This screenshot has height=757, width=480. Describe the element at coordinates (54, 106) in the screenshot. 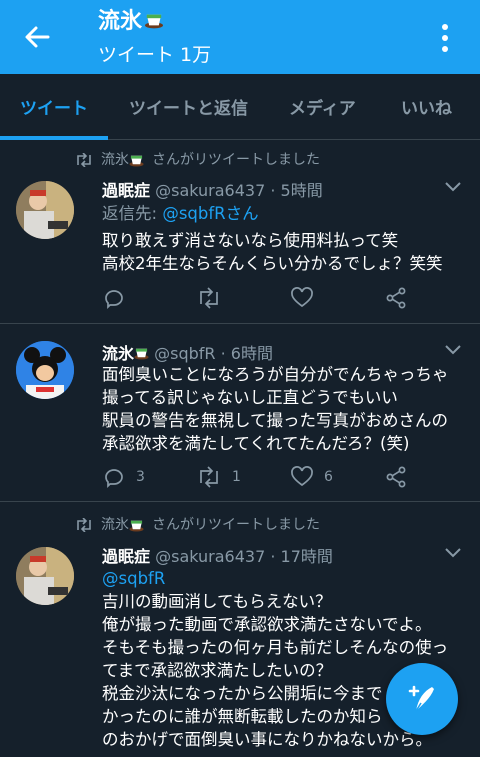

I see `tab-tweets: ツイート` at that location.